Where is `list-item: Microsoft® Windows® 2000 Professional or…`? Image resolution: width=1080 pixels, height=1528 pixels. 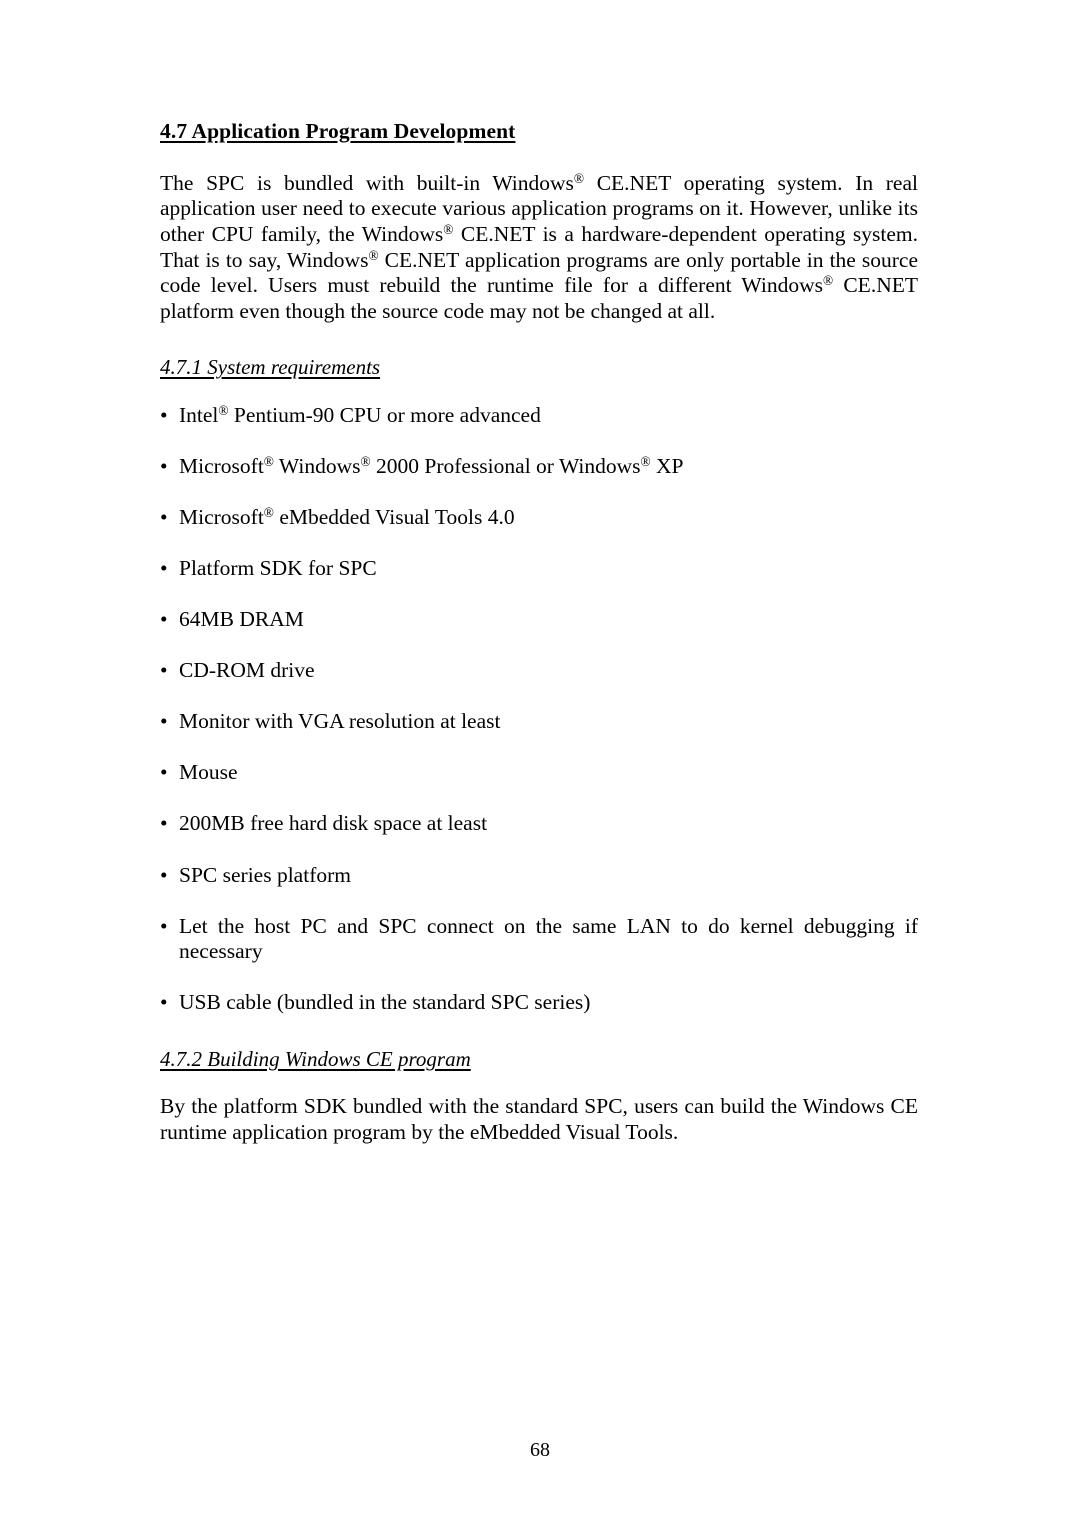 list-item: Microsoft® Windows® 2000 Professional or… is located at coordinates (539, 467).